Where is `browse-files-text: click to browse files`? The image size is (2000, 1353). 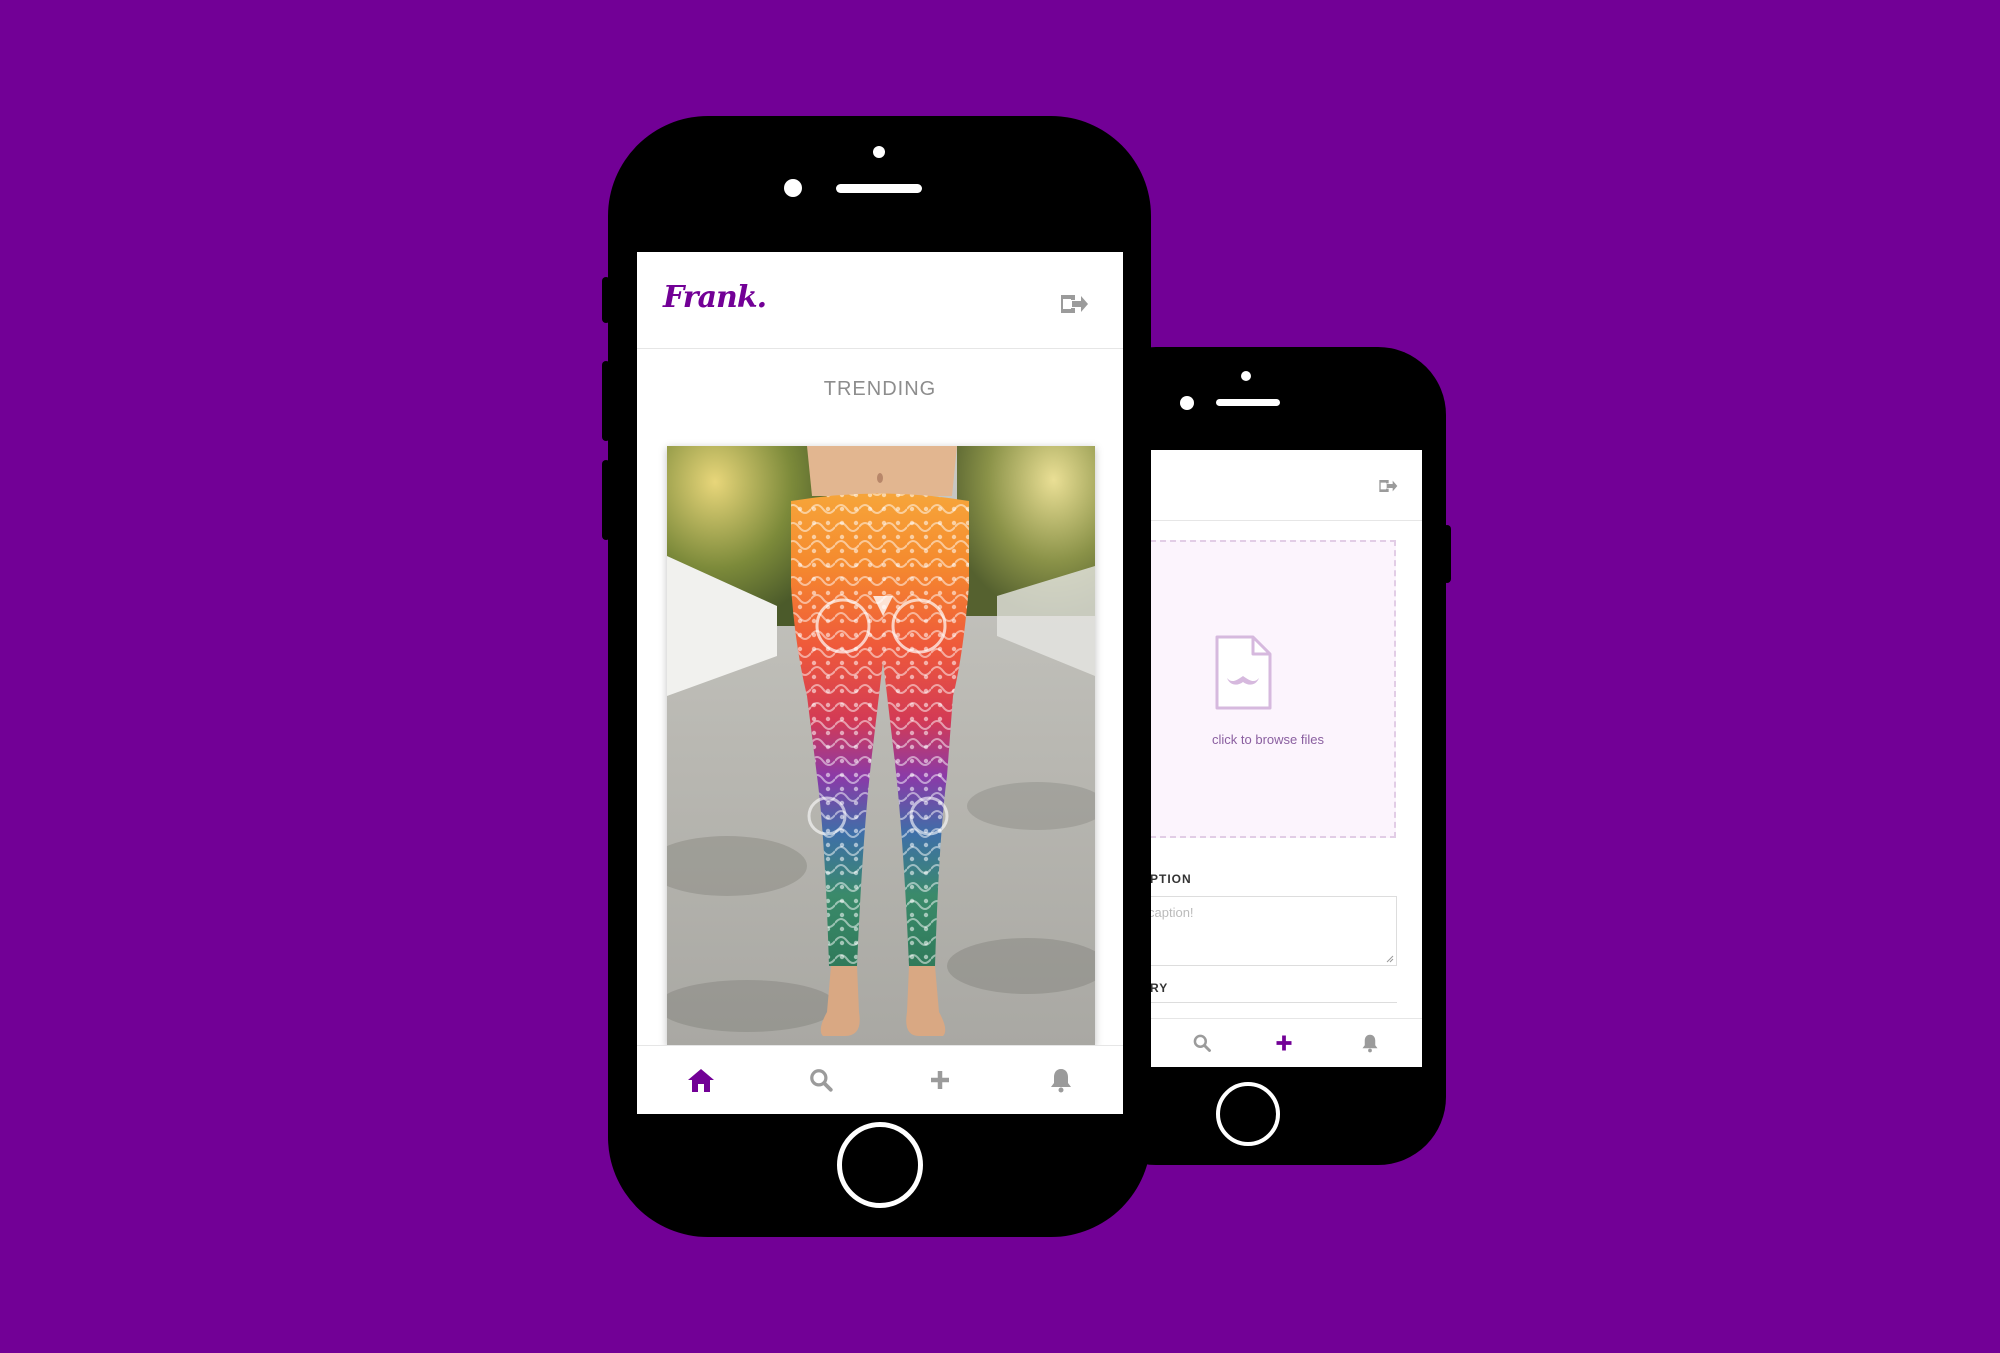 browse-files-text: click to browse files is located at coordinates (1268, 739).